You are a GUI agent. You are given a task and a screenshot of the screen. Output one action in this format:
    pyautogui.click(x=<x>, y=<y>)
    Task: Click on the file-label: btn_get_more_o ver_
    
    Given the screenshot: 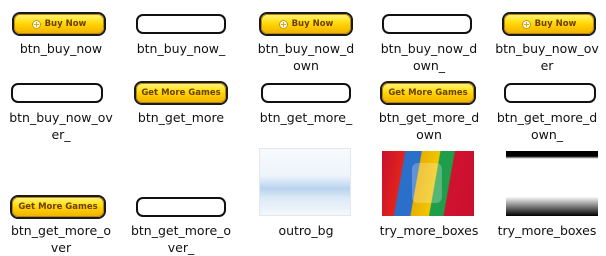 What is the action you would take?
    pyautogui.click(x=181, y=239)
    